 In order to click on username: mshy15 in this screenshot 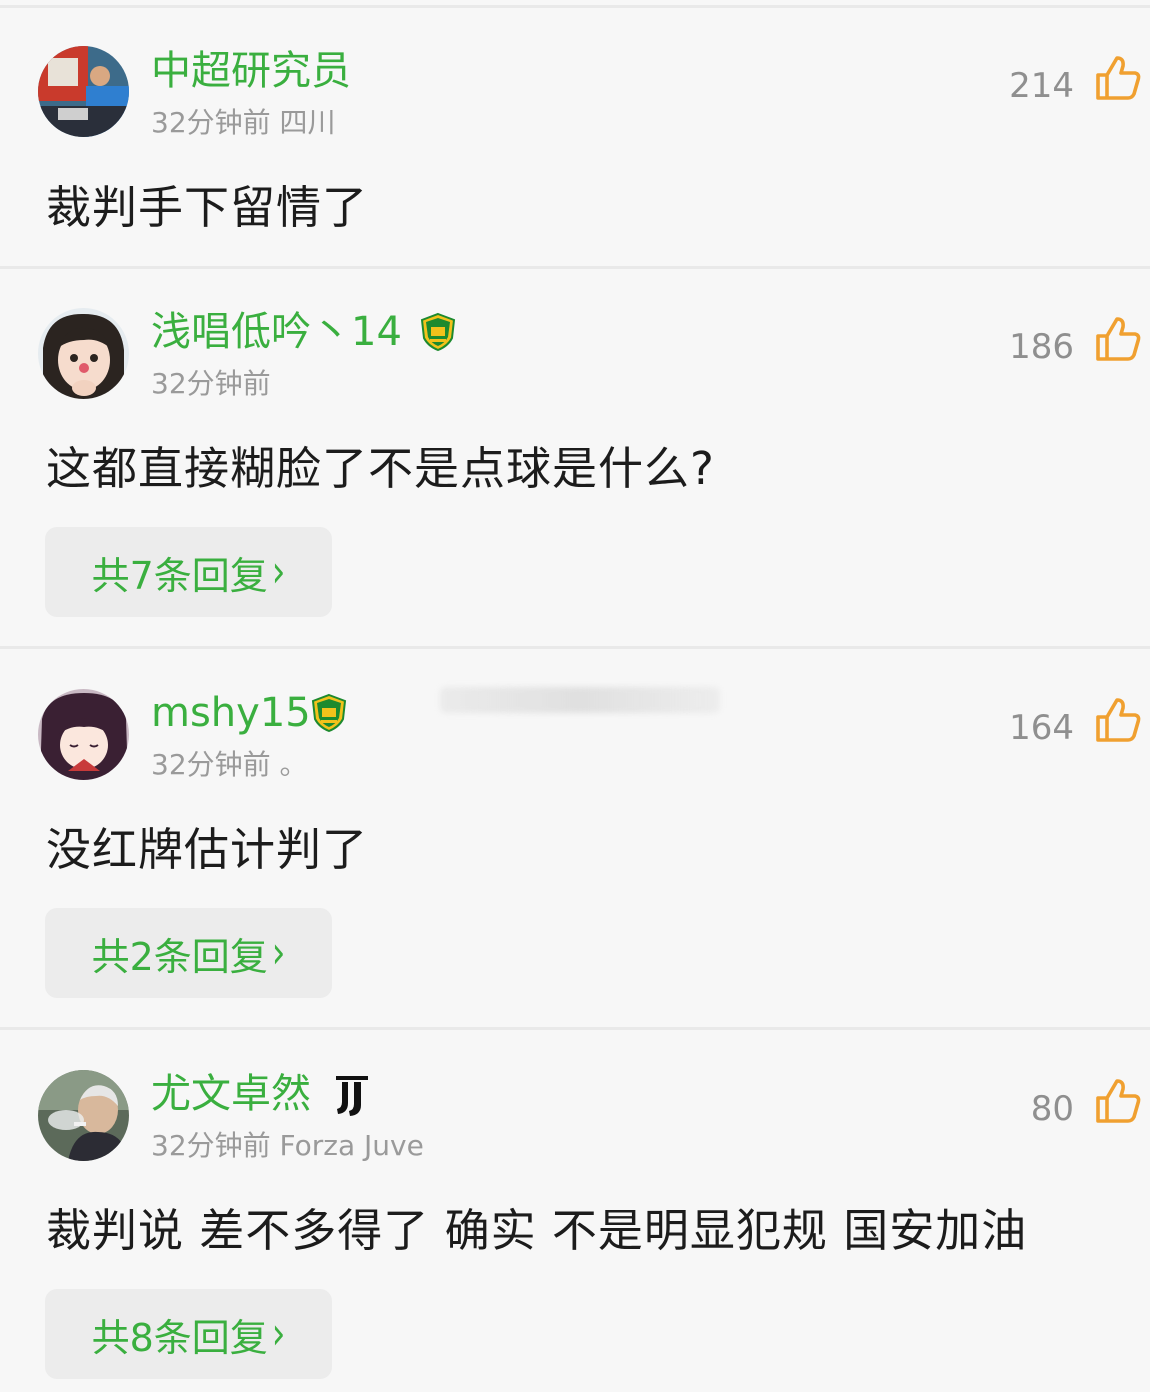, I will do `click(231, 713)`.